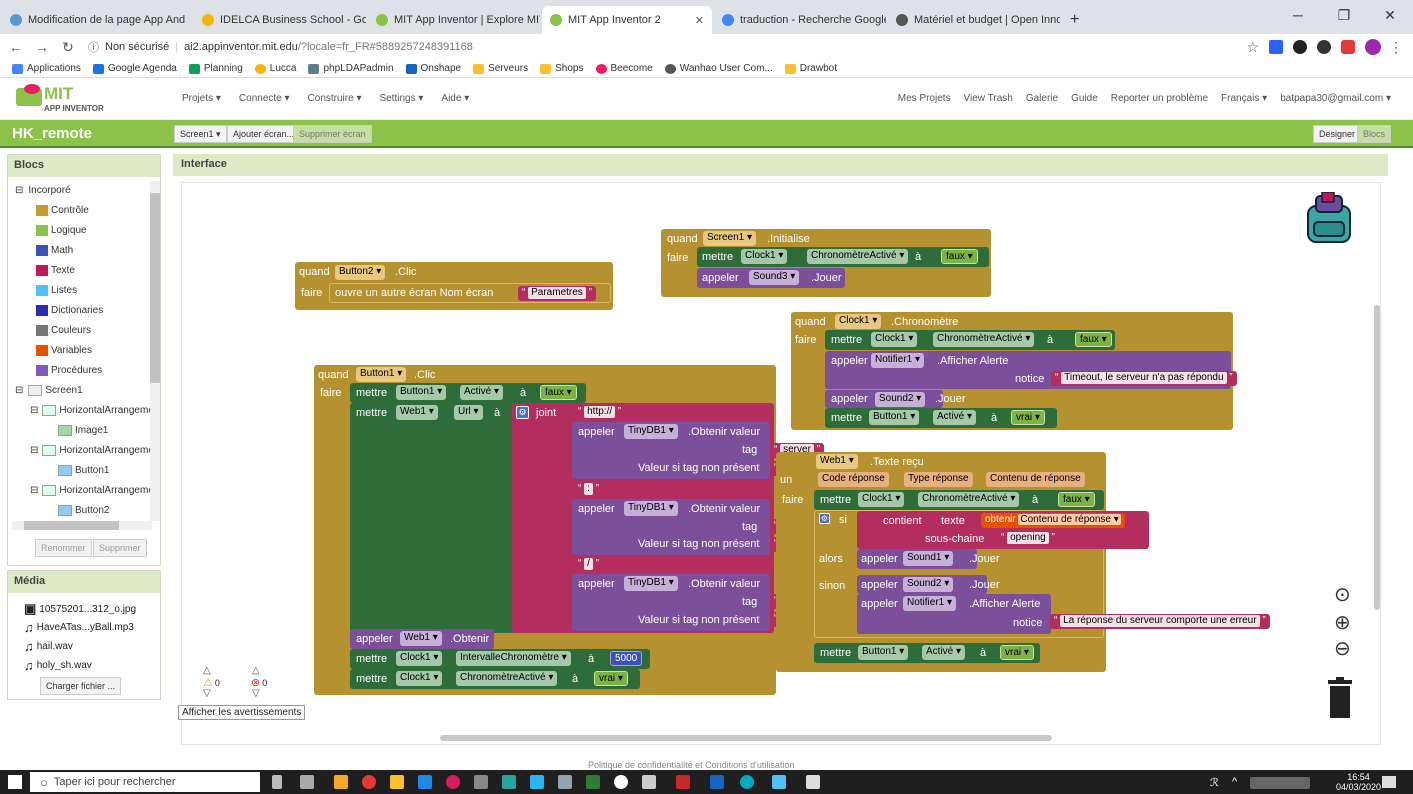 This screenshot has height=794, width=1413. What do you see at coordinates (1342, 594) in the screenshot?
I see `recenter-icon: ⊙` at bounding box center [1342, 594].